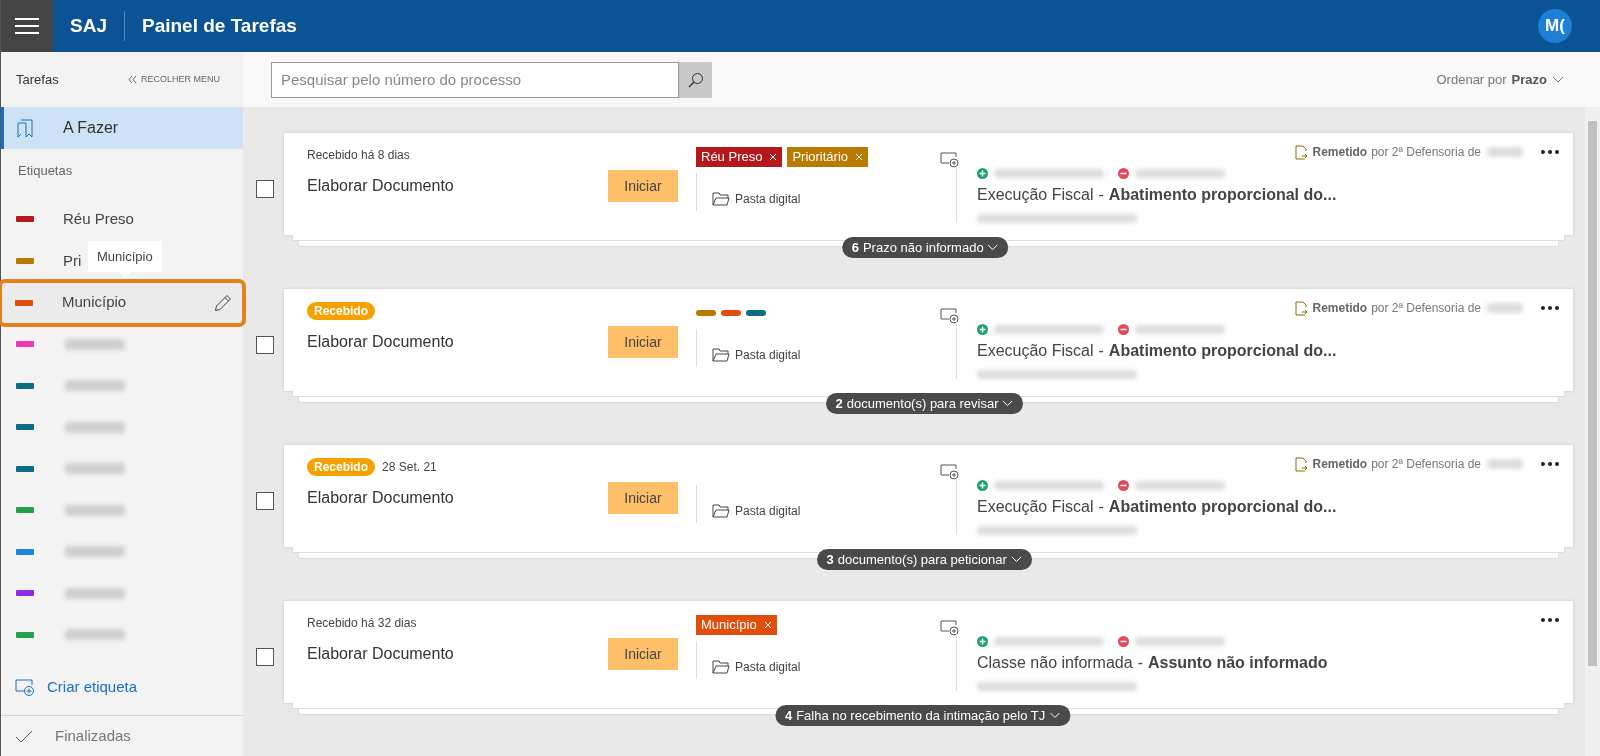 The width and height of the screenshot is (1600, 756). What do you see at coordinates (24, 736) in the screenshot?
I see `check-icon` at bounding box center [24, 736].